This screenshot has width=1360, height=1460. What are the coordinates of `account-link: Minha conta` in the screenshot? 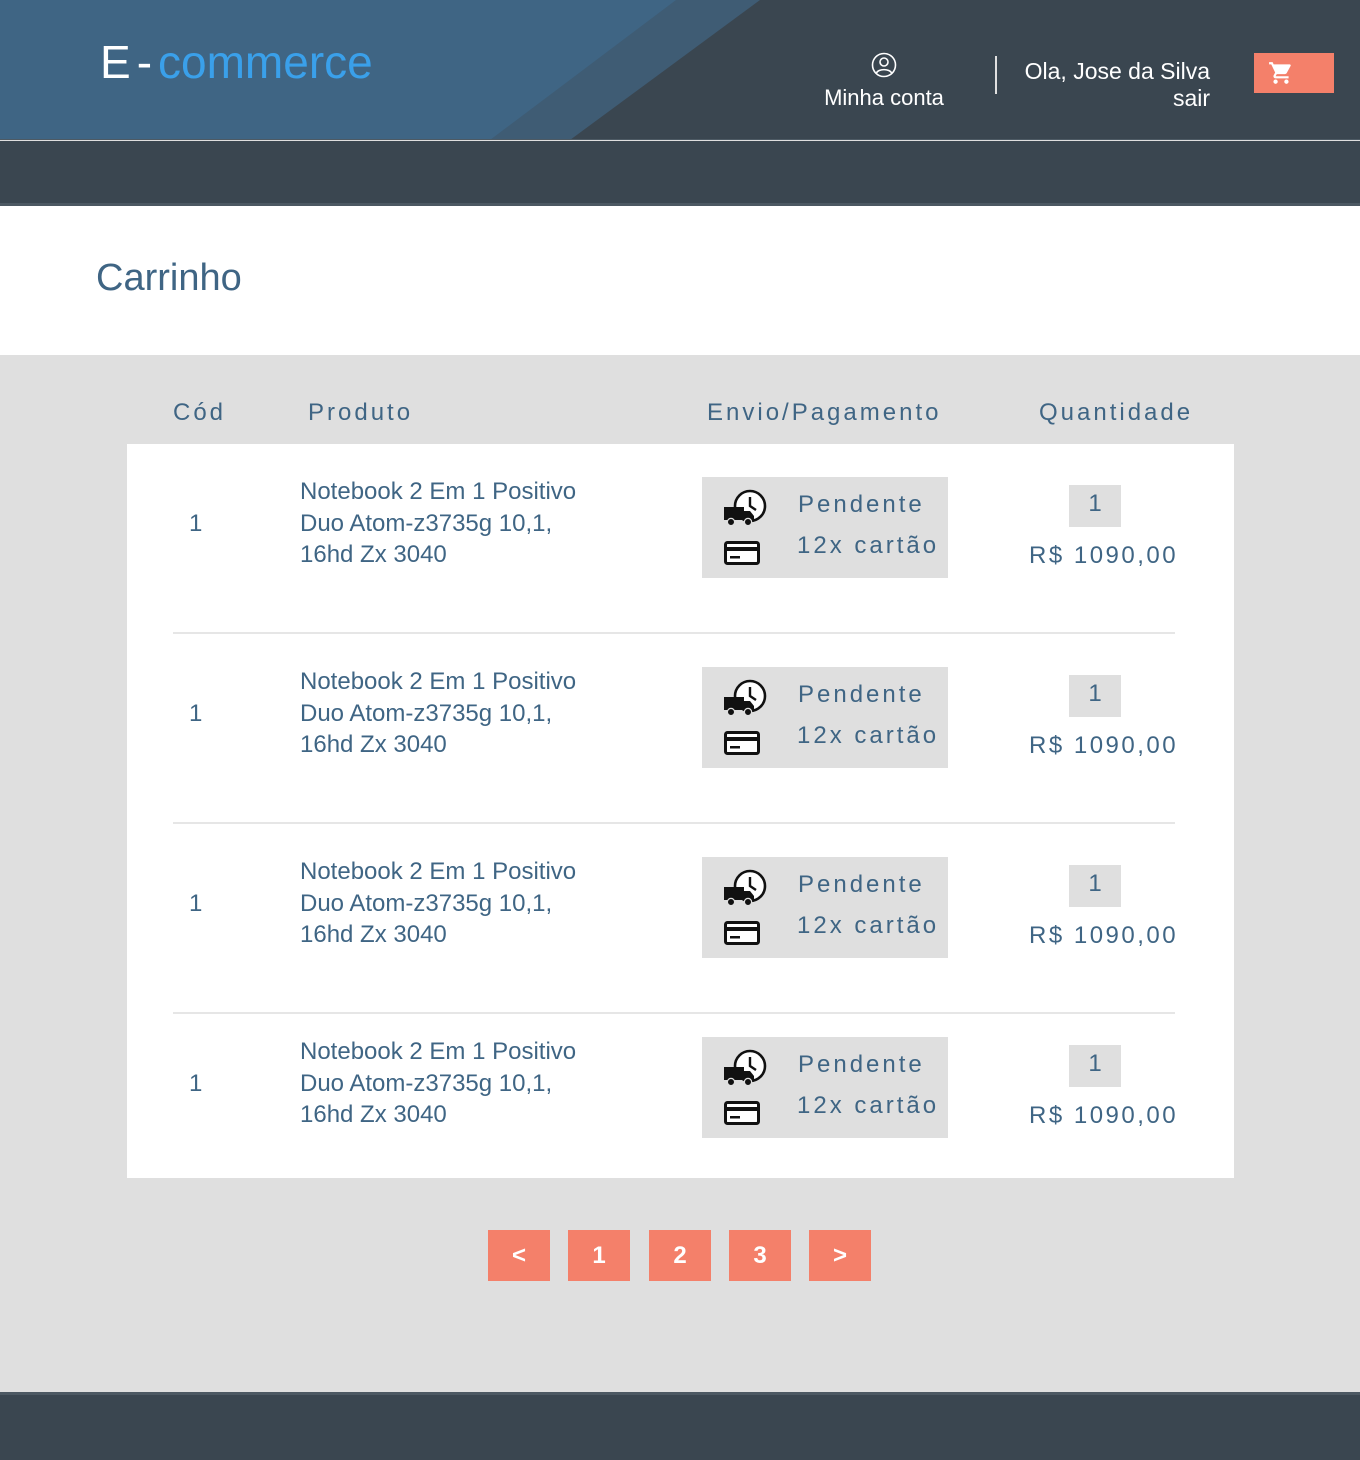 It's located at (884, 82).